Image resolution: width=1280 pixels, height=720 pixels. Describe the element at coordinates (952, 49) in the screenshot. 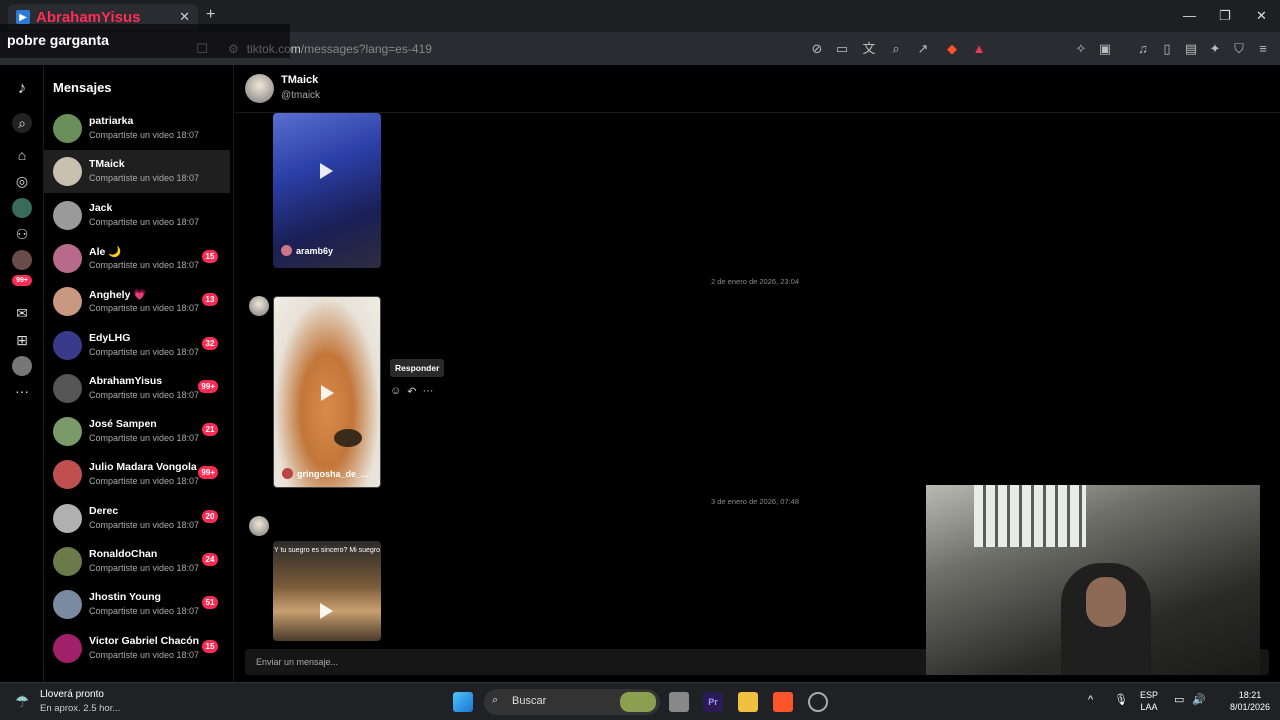

I see `brave-shields-icon: ◆` at that location.